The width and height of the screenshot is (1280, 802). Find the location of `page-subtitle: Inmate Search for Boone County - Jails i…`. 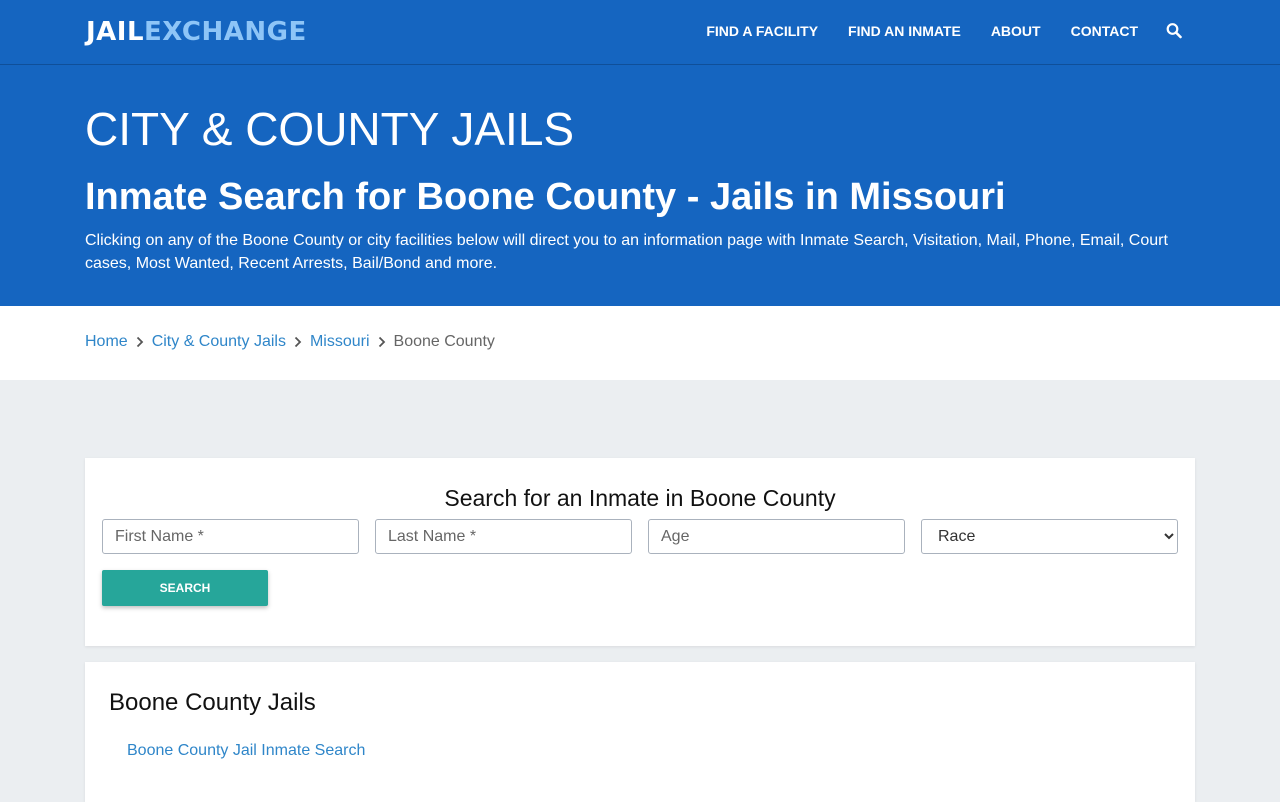

page-subtitle: Inmate Search for Boone County - Jails i… is located at coordinates (545, 197).